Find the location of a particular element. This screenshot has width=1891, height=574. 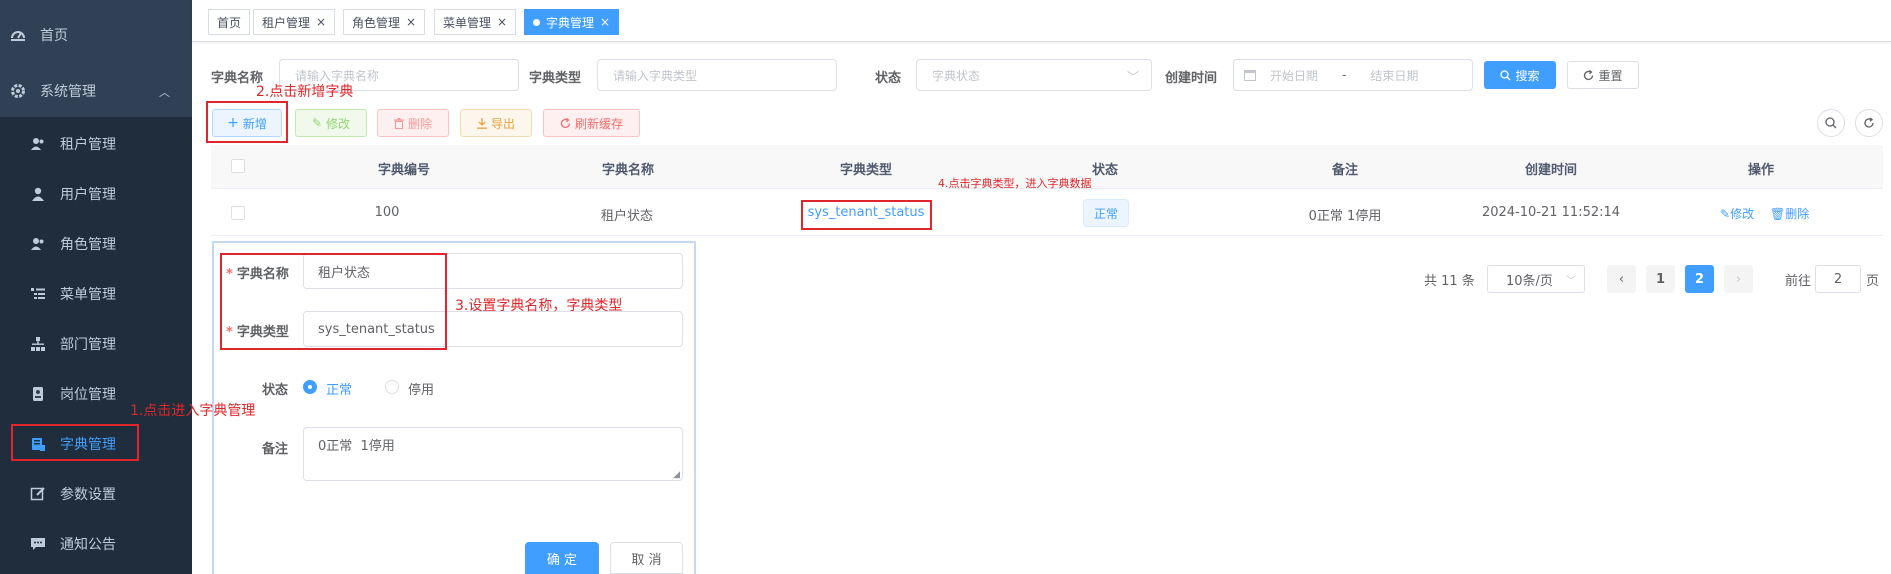

search-button: 搜索 is located at coordinates (1520, 75).